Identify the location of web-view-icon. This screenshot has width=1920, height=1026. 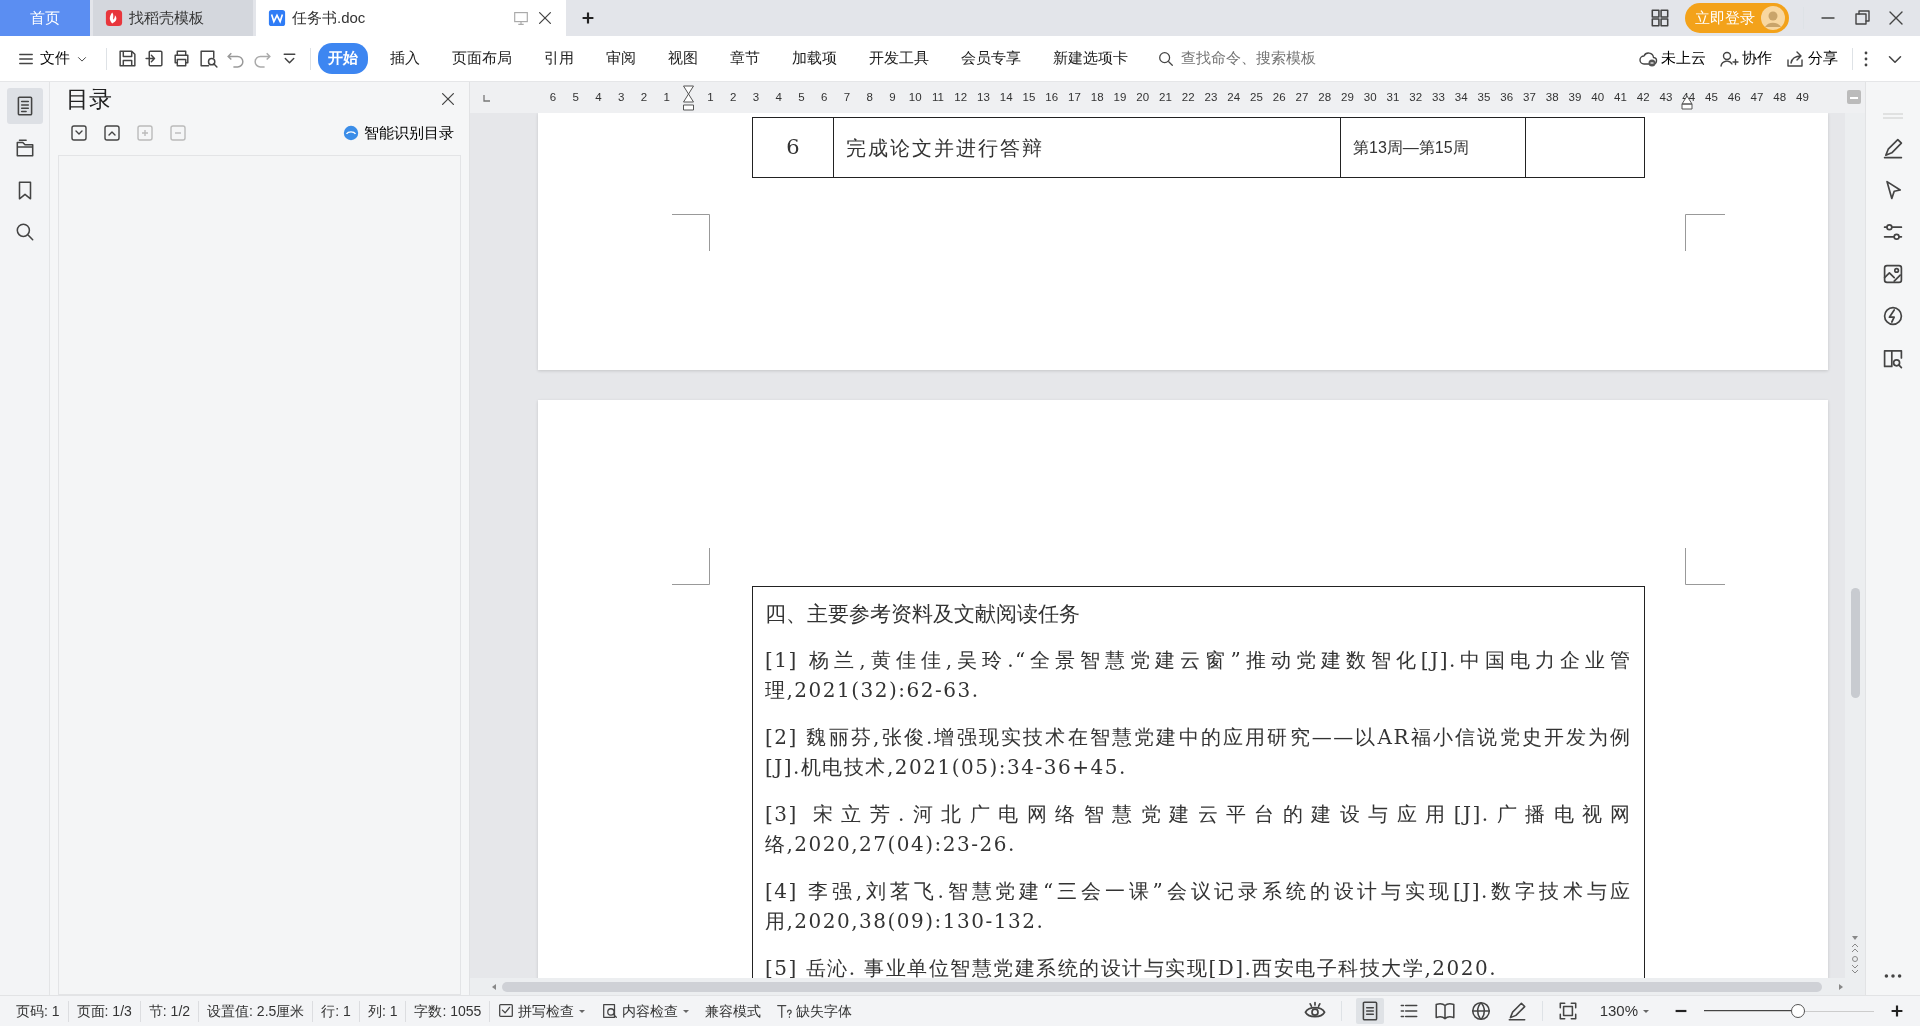
(1480, 1011).